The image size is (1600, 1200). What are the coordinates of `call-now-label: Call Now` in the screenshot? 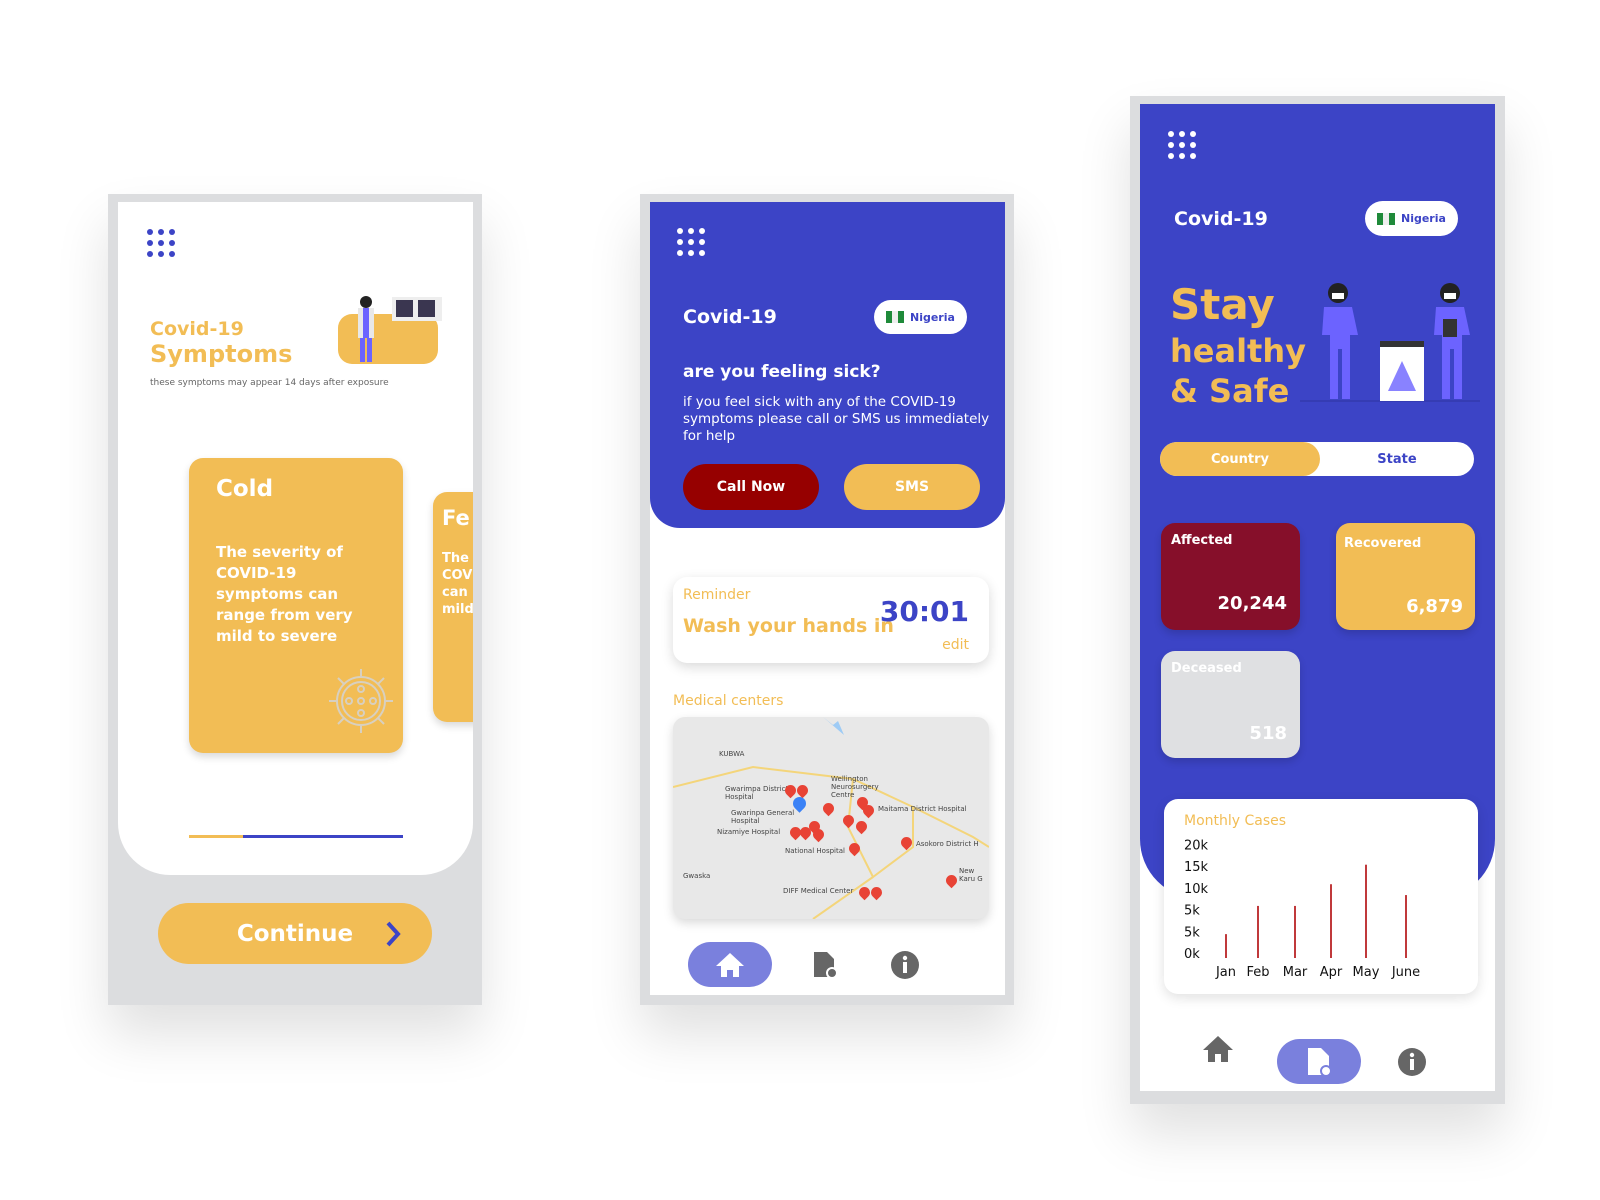 It's located at (751, 487).